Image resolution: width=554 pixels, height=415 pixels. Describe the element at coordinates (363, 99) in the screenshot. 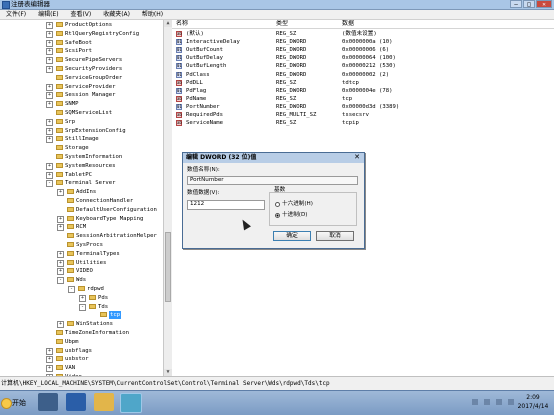

I see `value-row: ab PdName REG_SZ tcp` at that location.